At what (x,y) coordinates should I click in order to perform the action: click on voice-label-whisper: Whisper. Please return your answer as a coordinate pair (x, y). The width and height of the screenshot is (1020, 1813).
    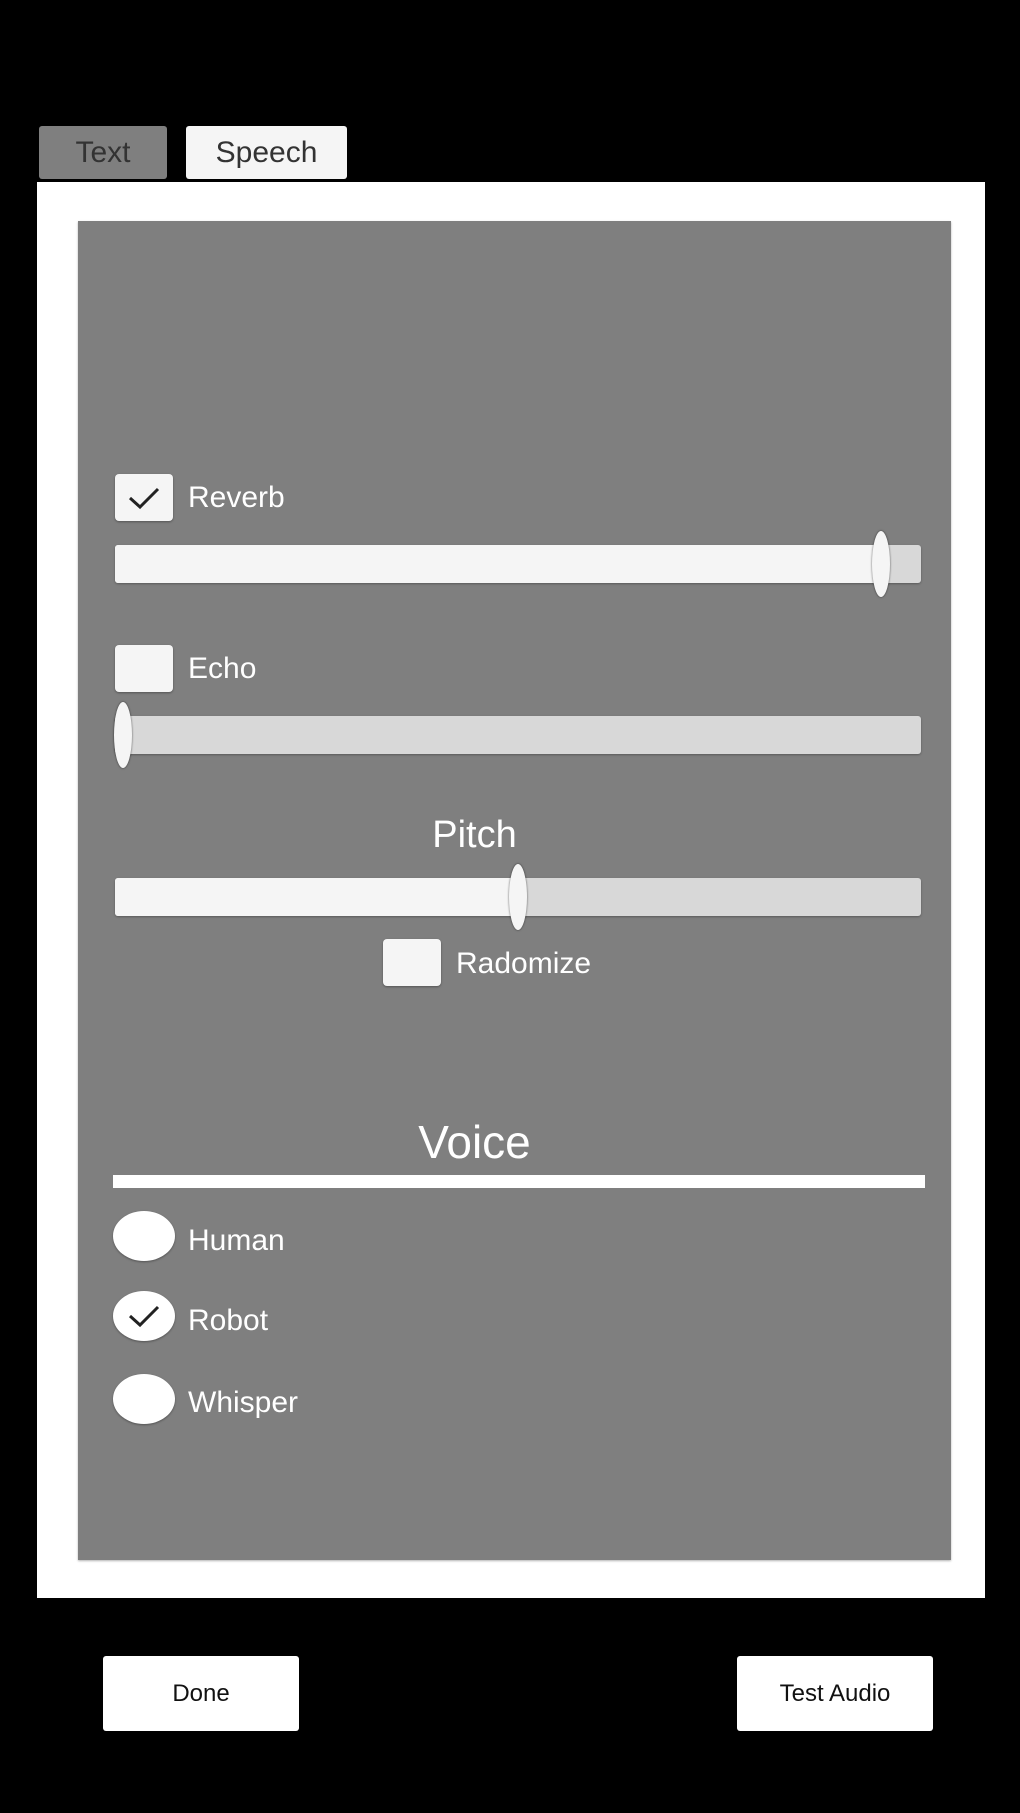
    Looking at the image, I should click on (243, 1402).